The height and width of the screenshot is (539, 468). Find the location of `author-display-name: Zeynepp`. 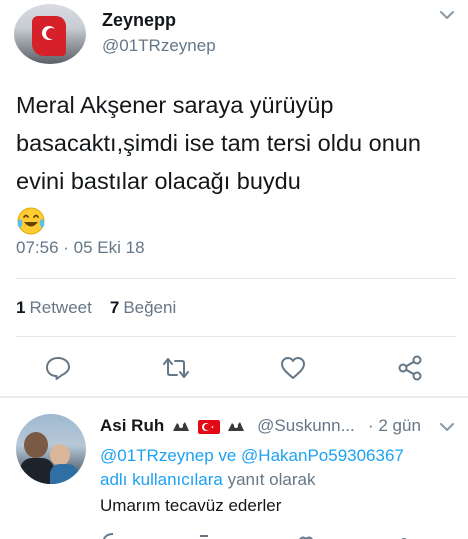

author-display-name: Zeynepp is located at coordinates (139, 20).